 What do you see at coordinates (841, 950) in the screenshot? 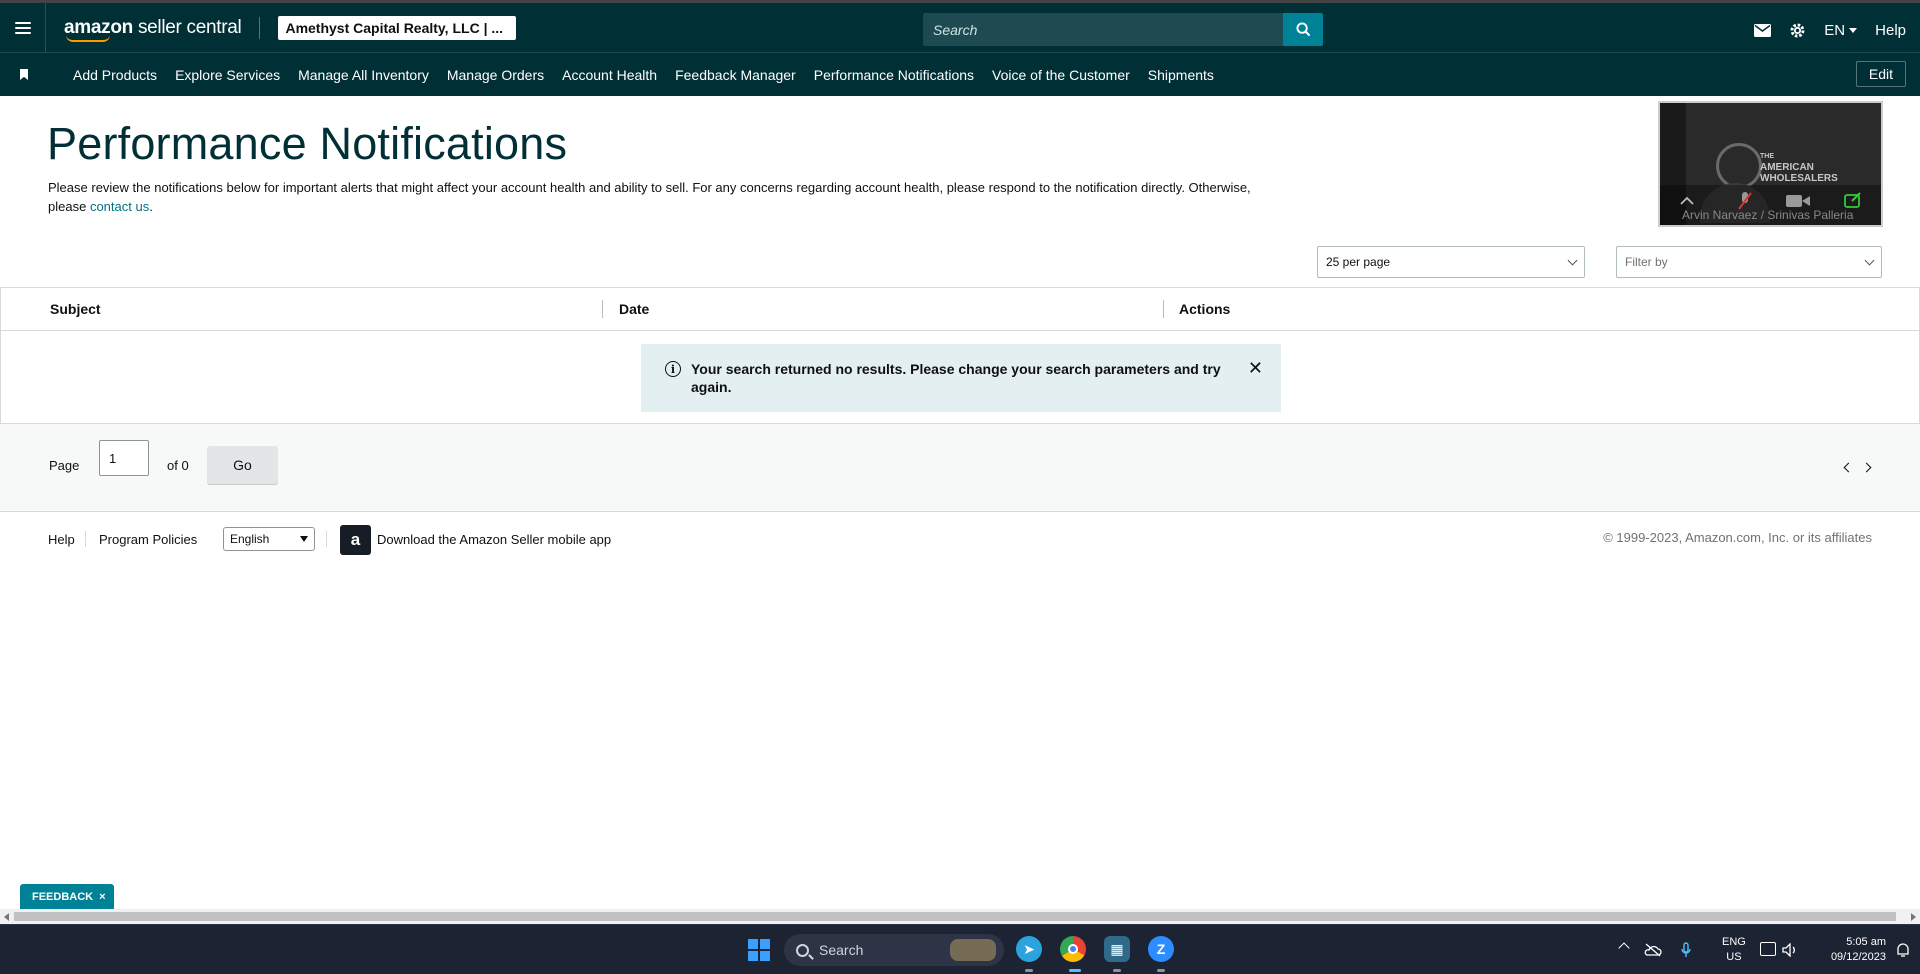
I see `taskbar-search-label: Search` at bounding box center [841, 950].